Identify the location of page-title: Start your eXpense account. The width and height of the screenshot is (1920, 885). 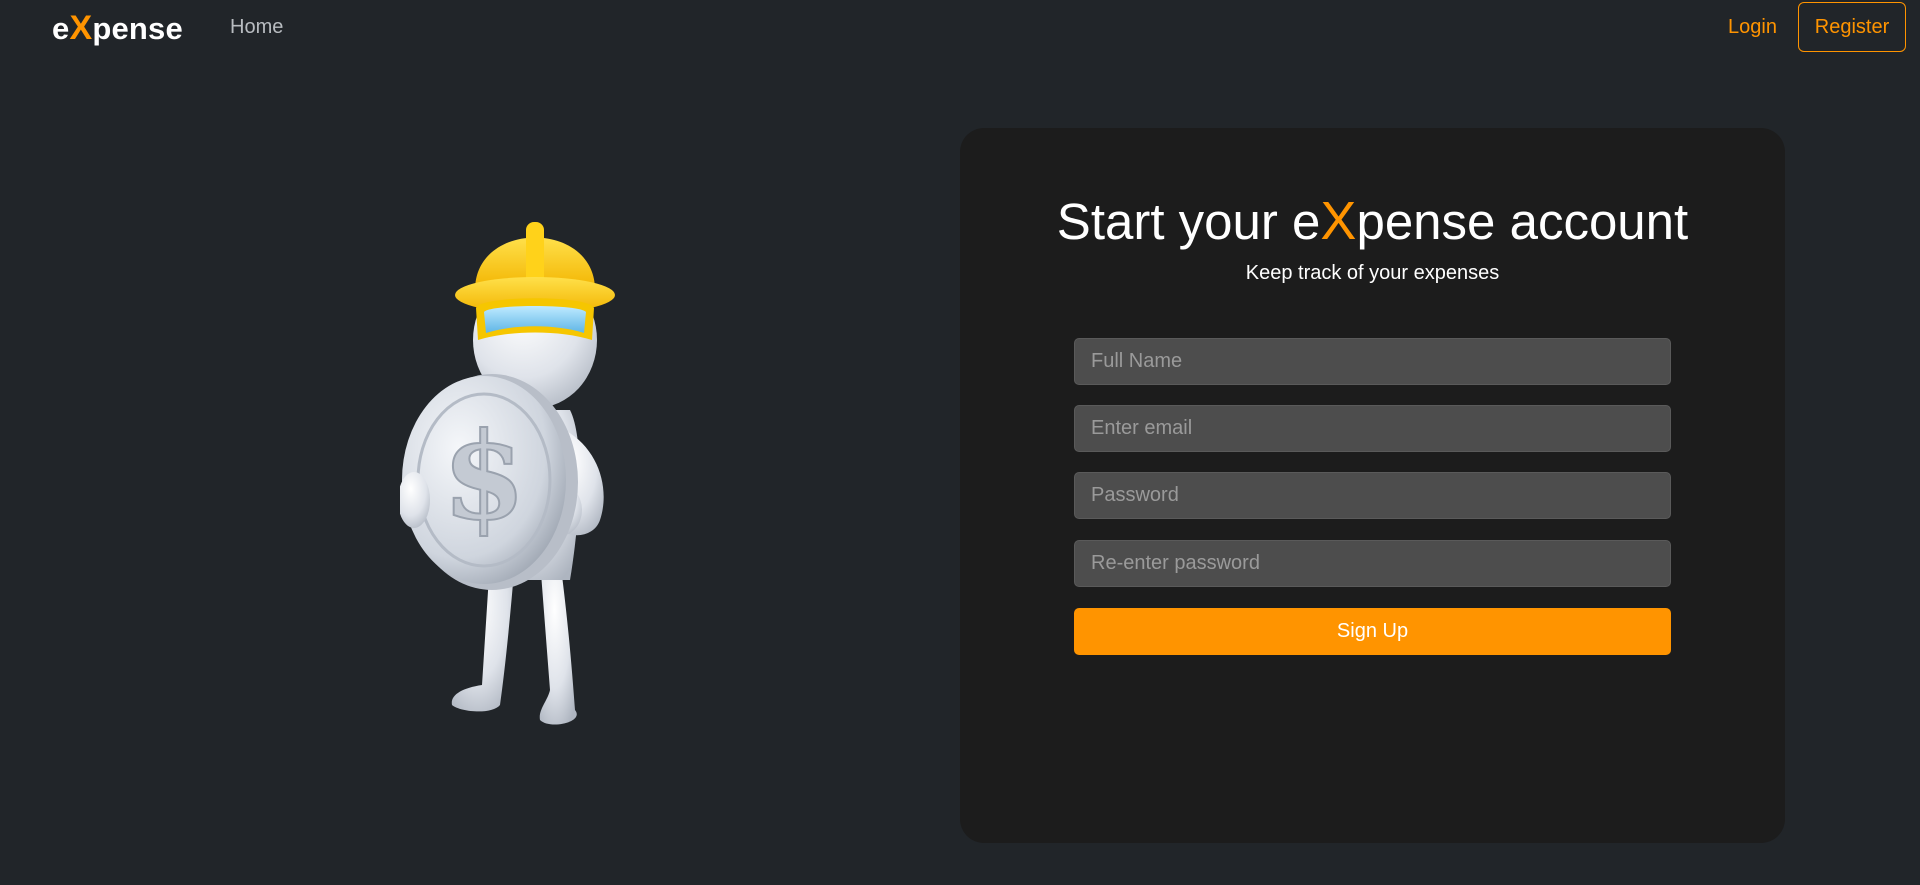
(1372, 221).